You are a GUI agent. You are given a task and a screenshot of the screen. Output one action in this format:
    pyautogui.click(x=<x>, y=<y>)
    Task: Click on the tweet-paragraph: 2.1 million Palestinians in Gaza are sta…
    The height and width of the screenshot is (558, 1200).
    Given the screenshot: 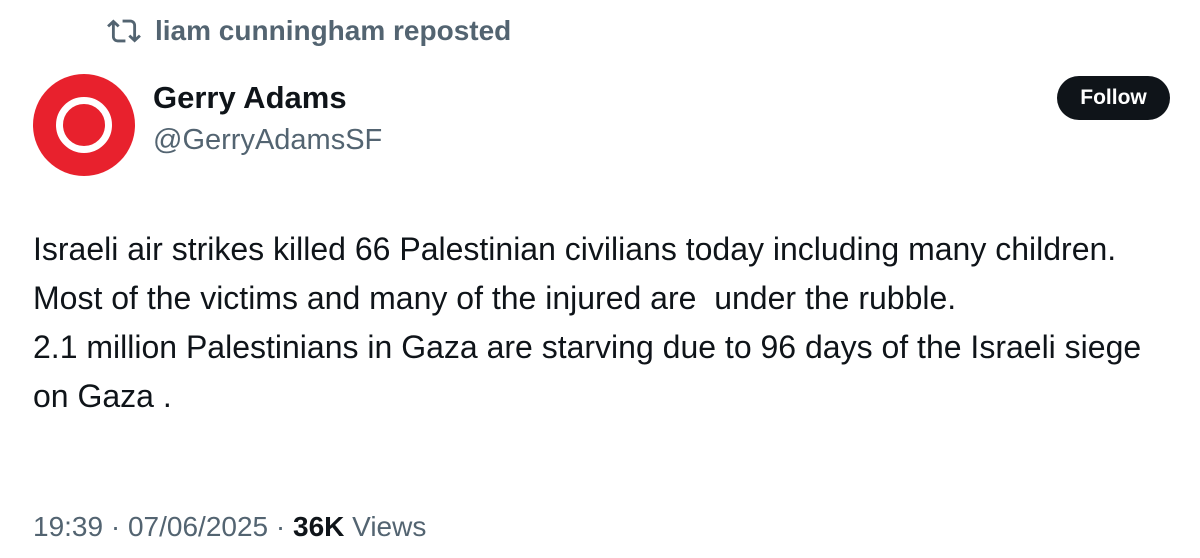 What is the action you would take?
    pyautogui.click(x=592, y=371)
    